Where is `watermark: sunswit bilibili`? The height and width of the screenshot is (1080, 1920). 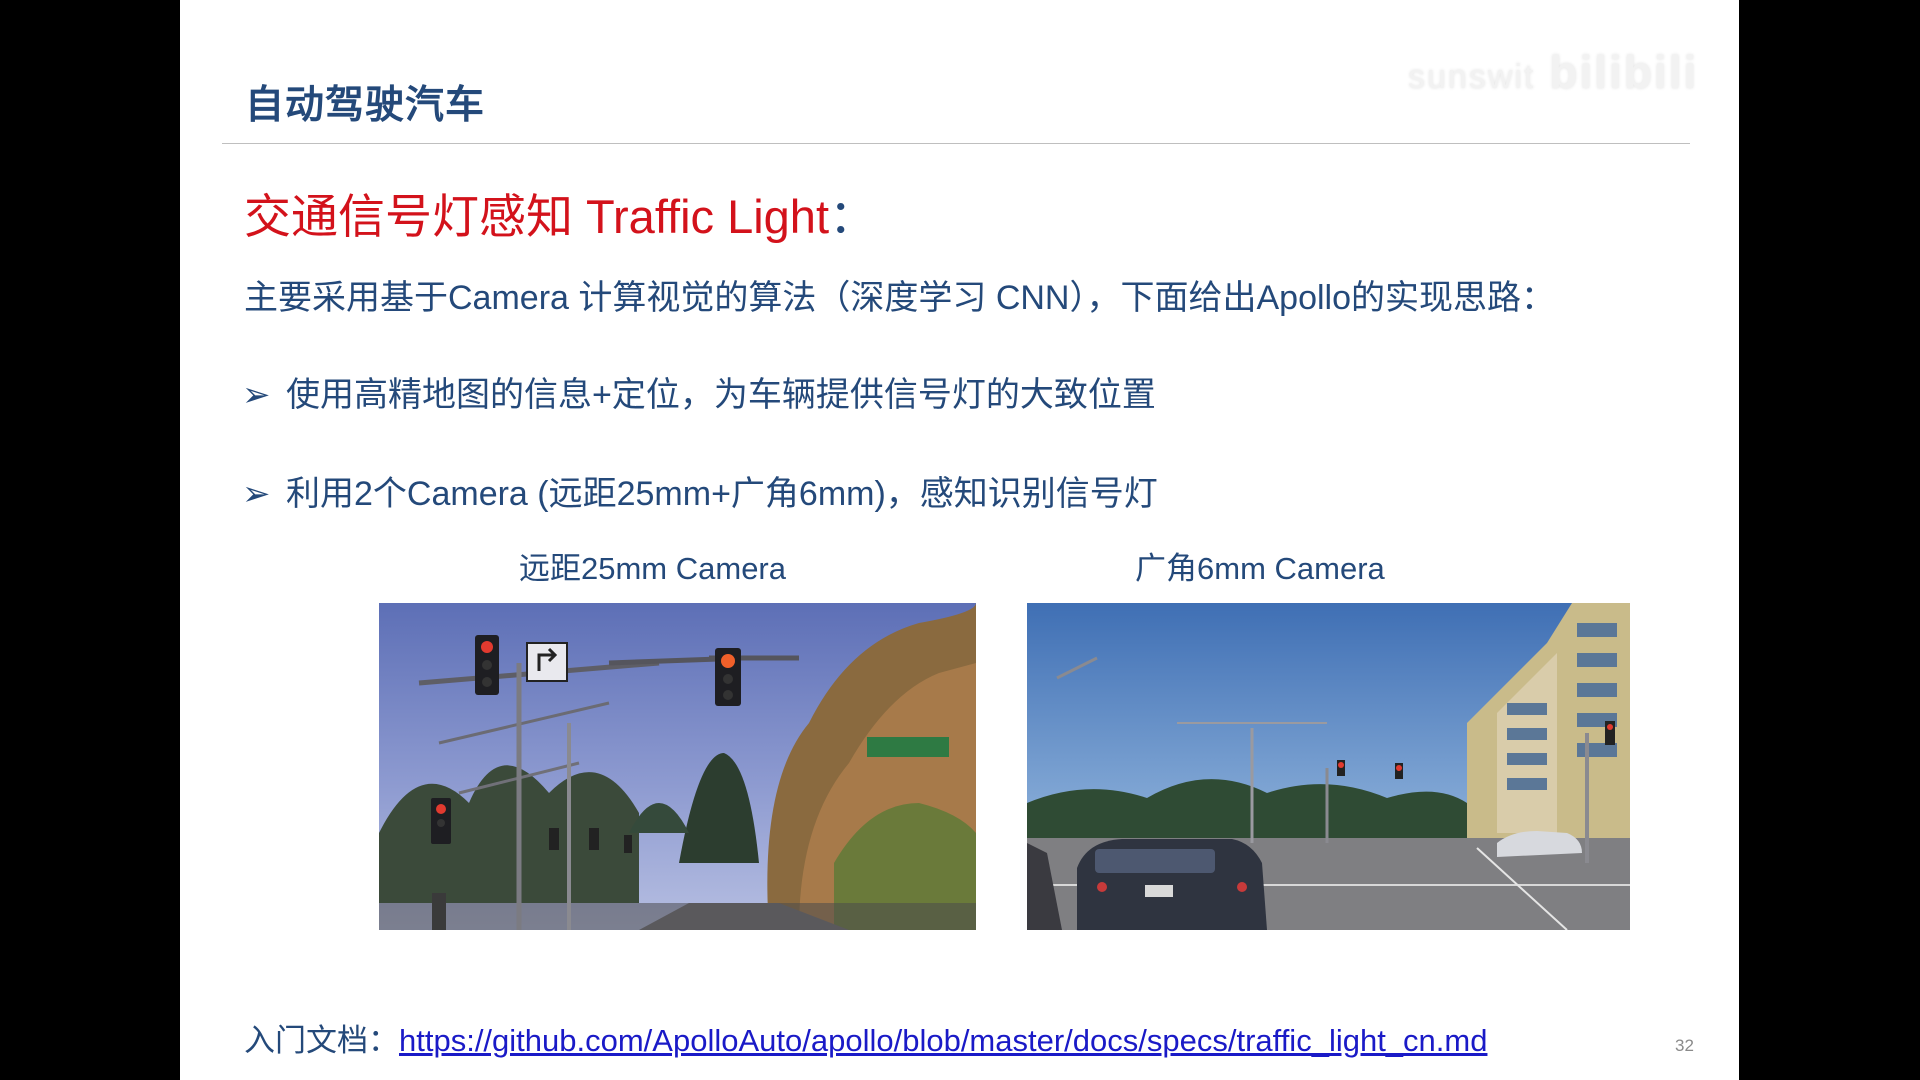
watermark: sunswit bilibili is located at coordinates (1553, 72).